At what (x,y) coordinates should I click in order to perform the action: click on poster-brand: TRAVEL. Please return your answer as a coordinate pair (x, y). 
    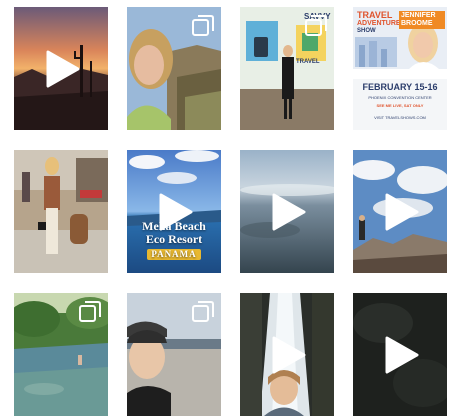
    Looking at the image, I should click on (375, 15).